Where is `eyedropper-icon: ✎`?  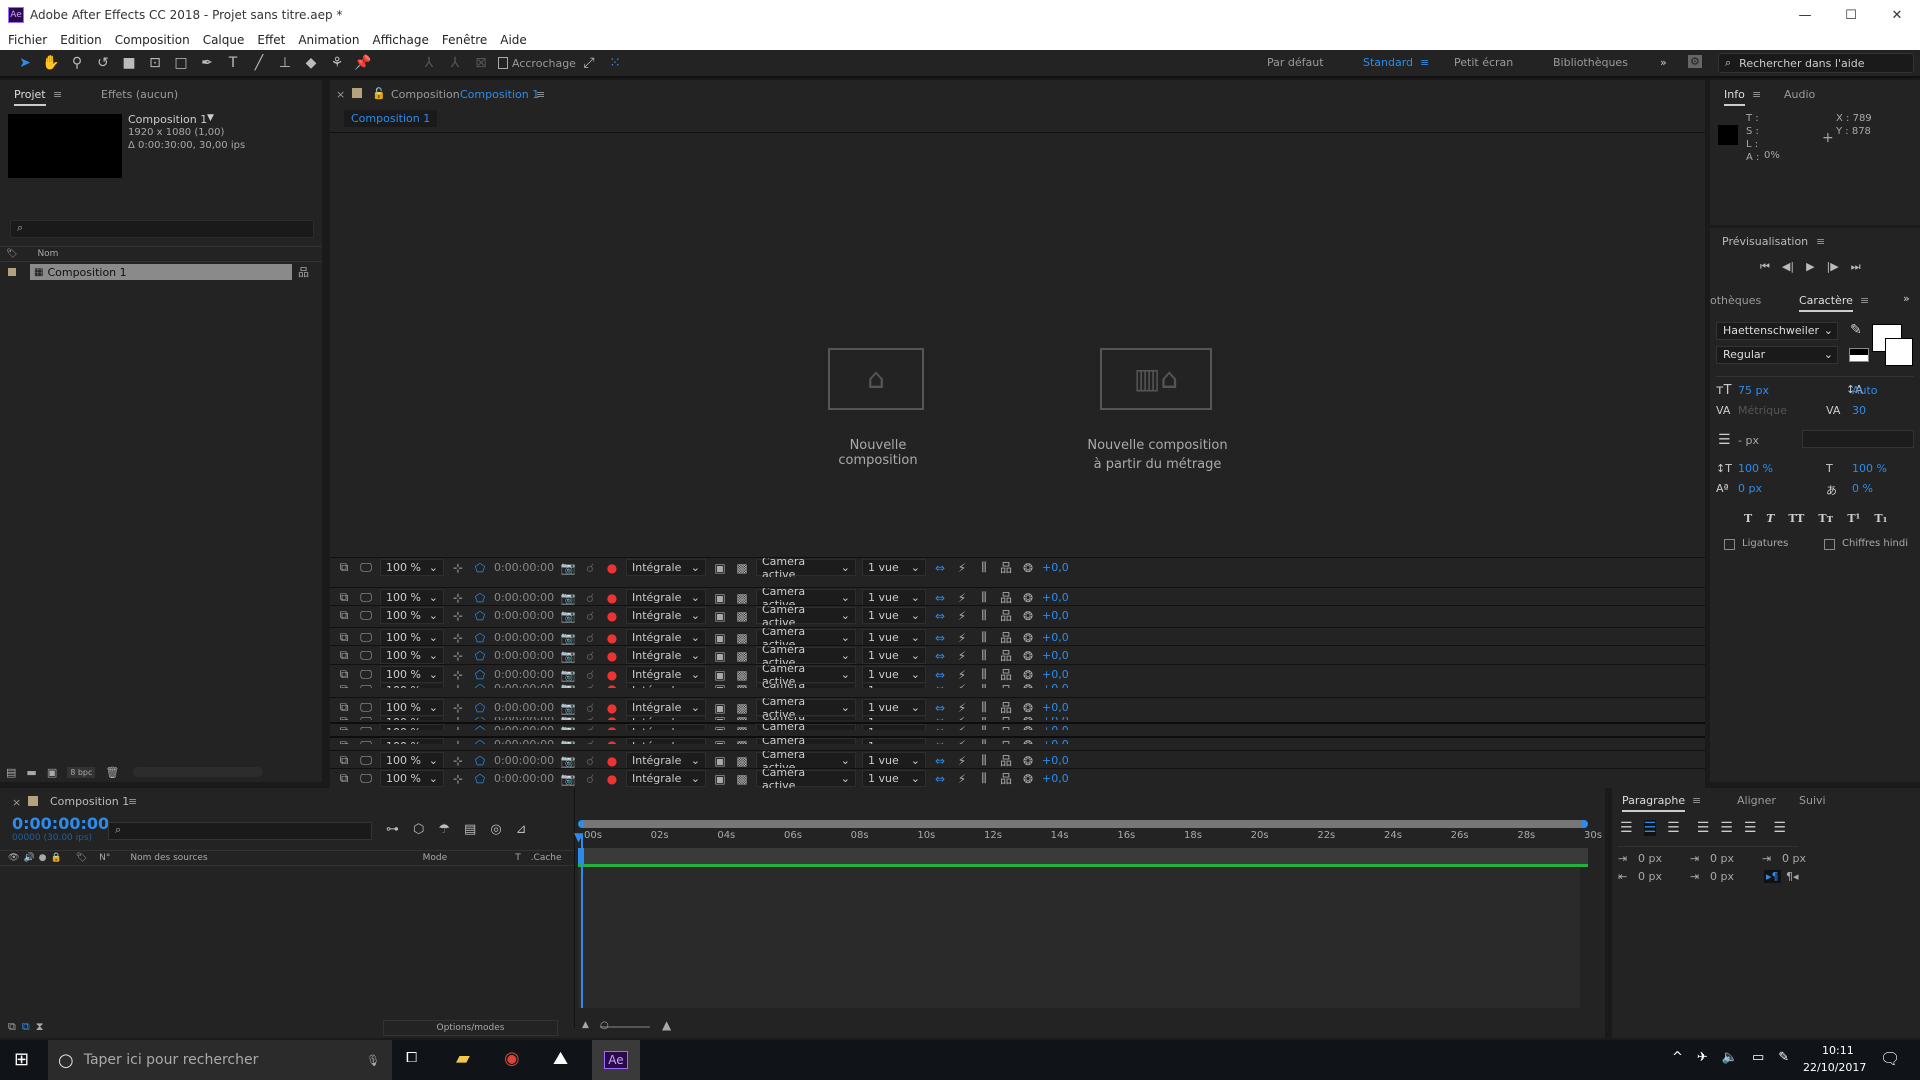 eyedropper-icon: ✎ is located at coordinates (1856, 330).